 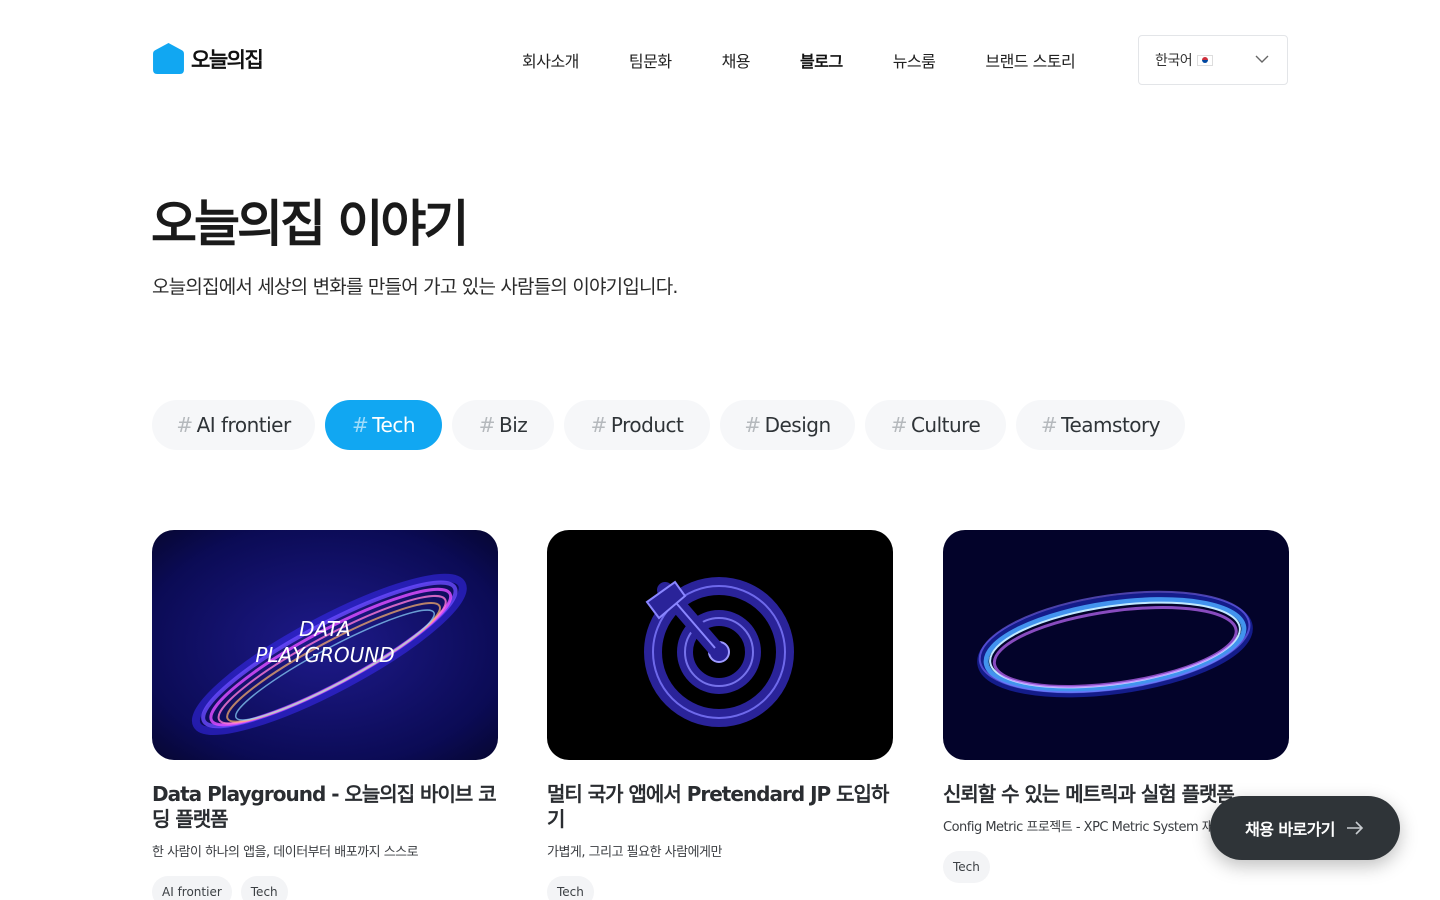 I want to click on tag-label: Tech, so click(x=394, y=425).